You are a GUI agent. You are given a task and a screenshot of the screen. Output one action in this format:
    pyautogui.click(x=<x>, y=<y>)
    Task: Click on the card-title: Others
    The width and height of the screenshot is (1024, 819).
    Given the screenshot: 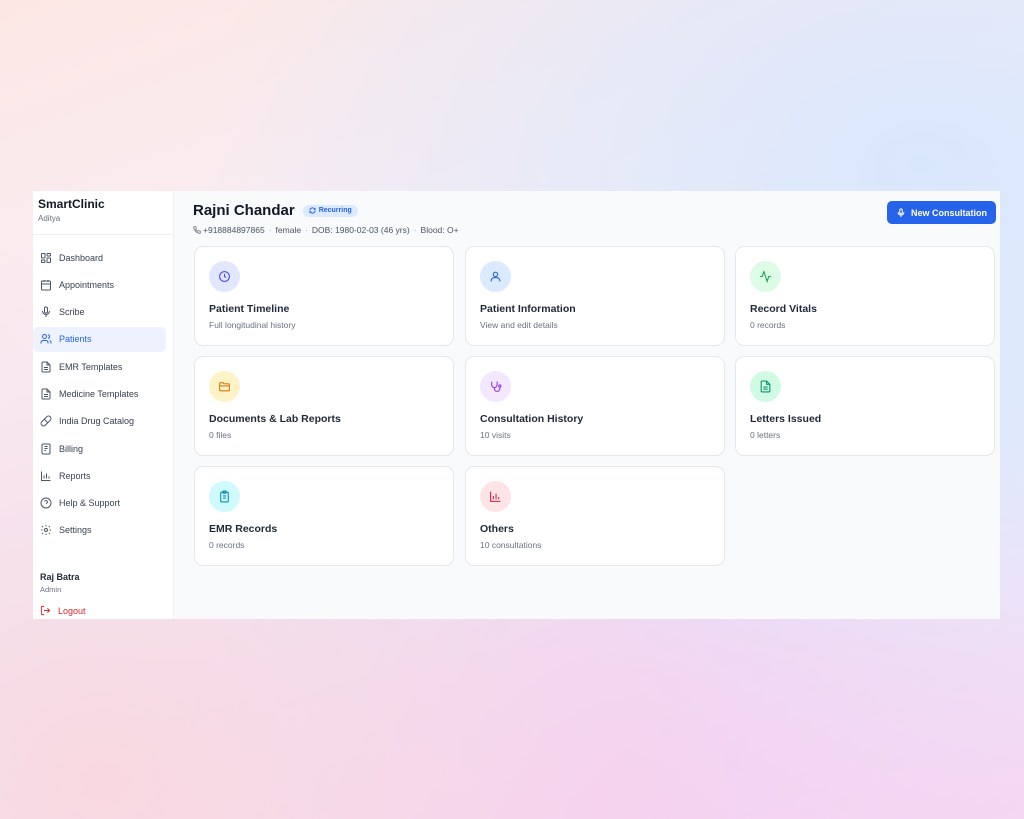 What is the action you would take?
    pyautogui.click(x=497, y=529)
    